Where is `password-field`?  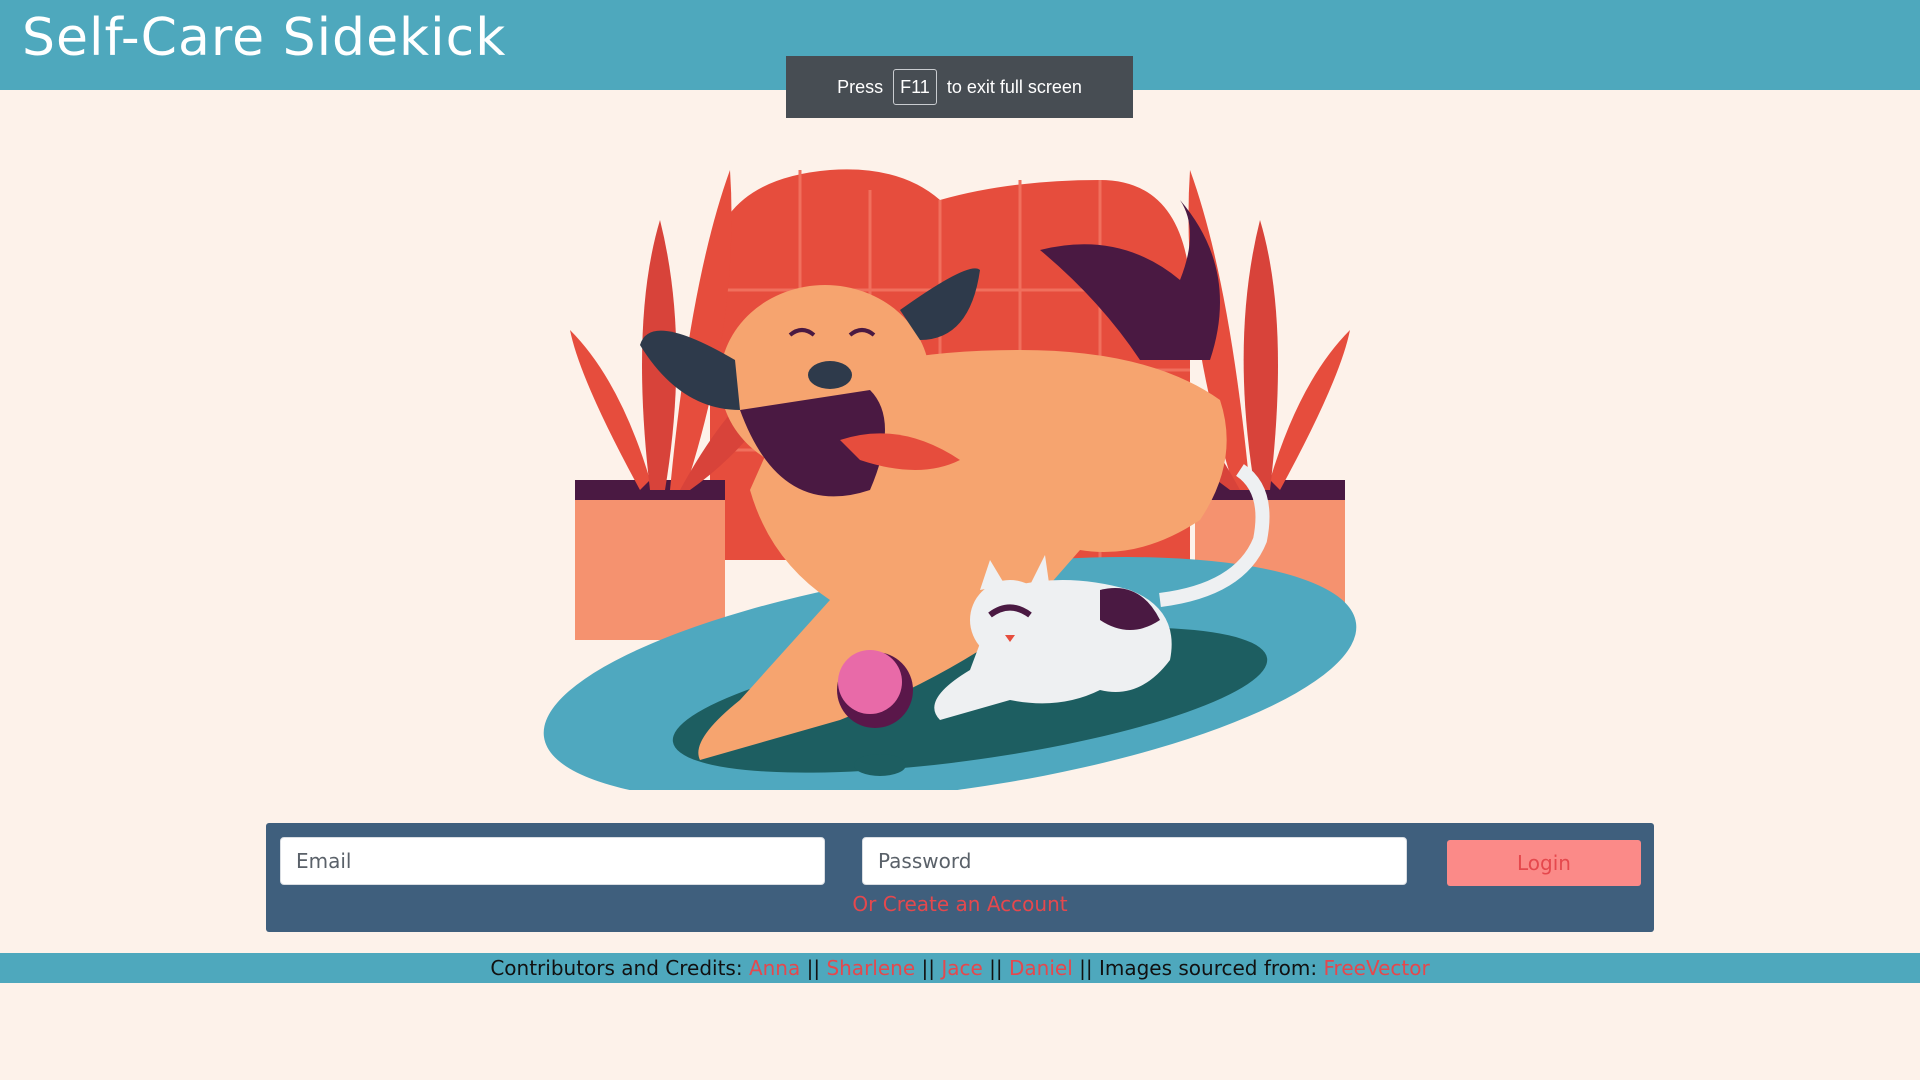
password-field is located at coordinates (1134, 861).